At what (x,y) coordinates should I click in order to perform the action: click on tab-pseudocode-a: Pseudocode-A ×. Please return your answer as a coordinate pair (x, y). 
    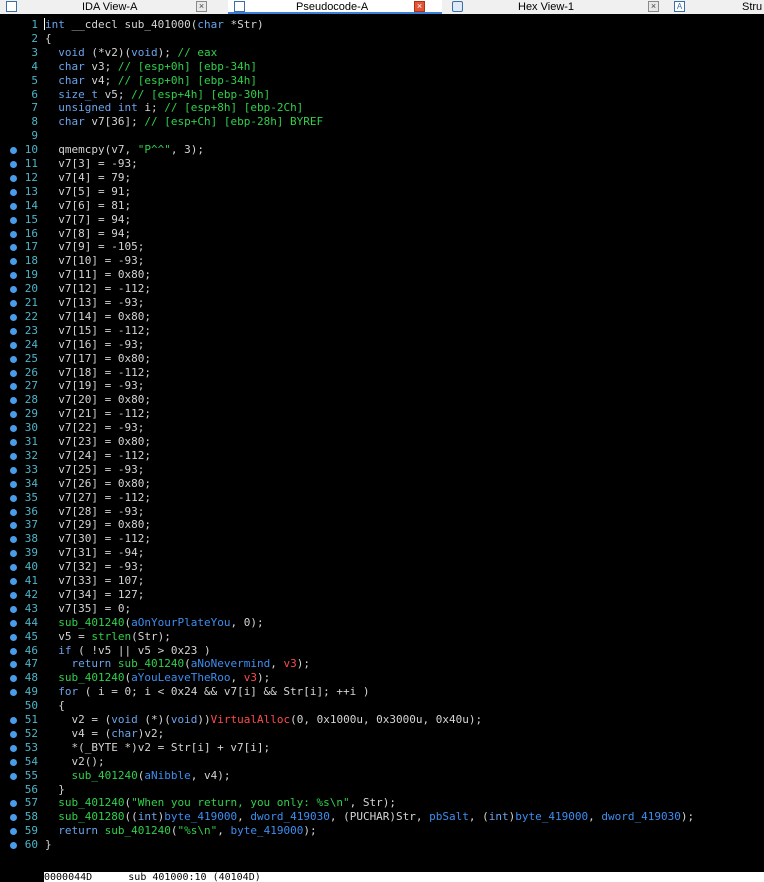
    Looking at the image, I should click on (335, 7).